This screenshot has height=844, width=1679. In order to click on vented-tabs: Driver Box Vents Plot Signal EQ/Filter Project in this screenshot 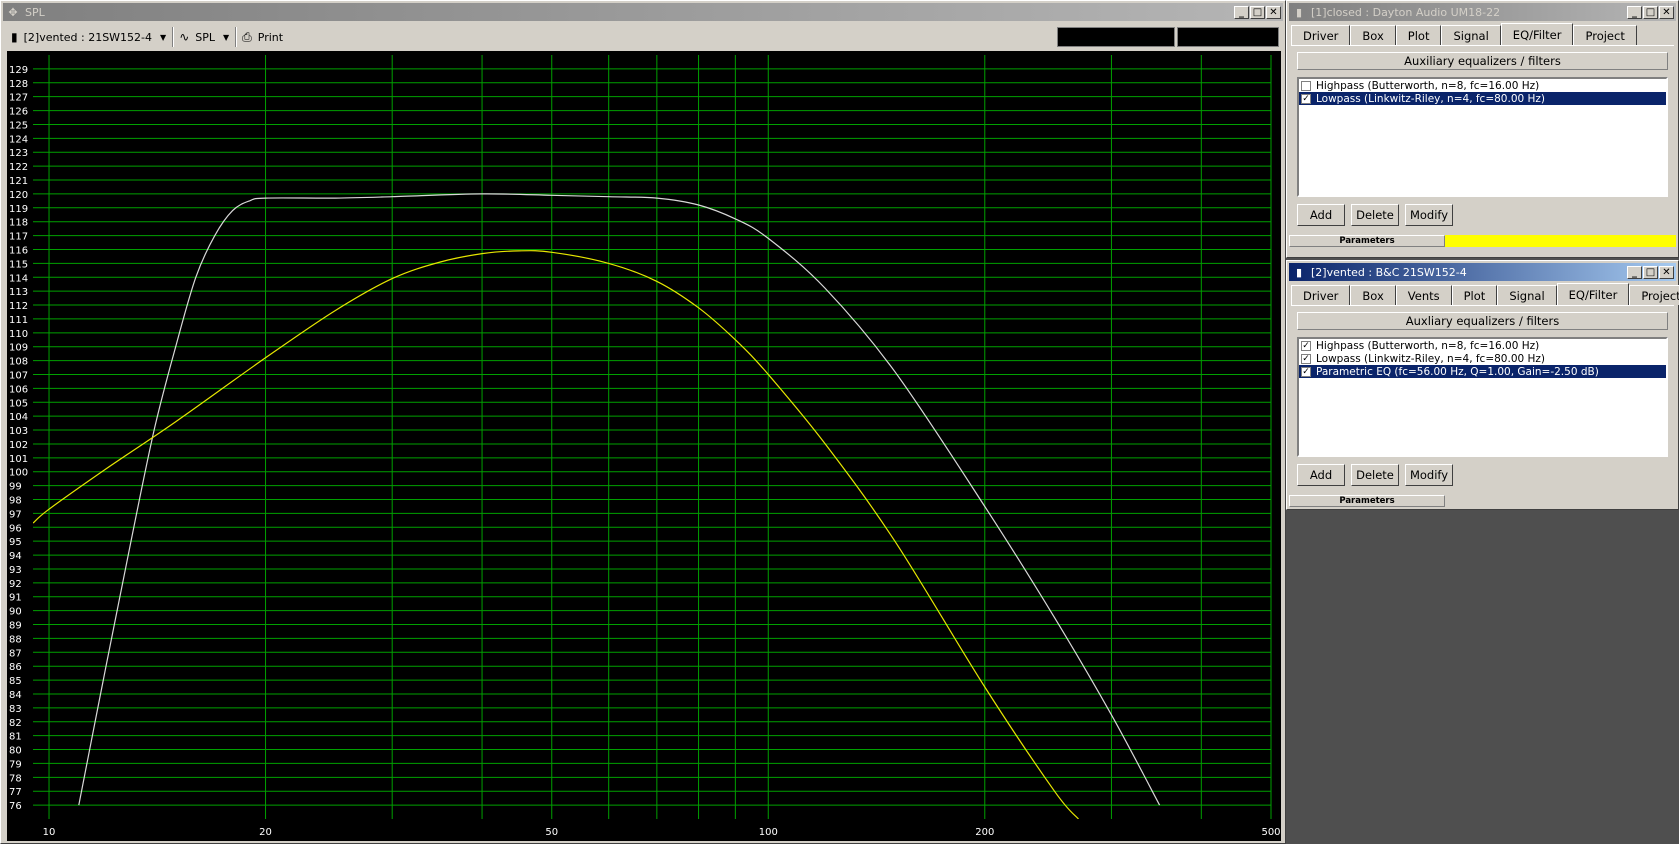, I will do `click(1485, 294)`.